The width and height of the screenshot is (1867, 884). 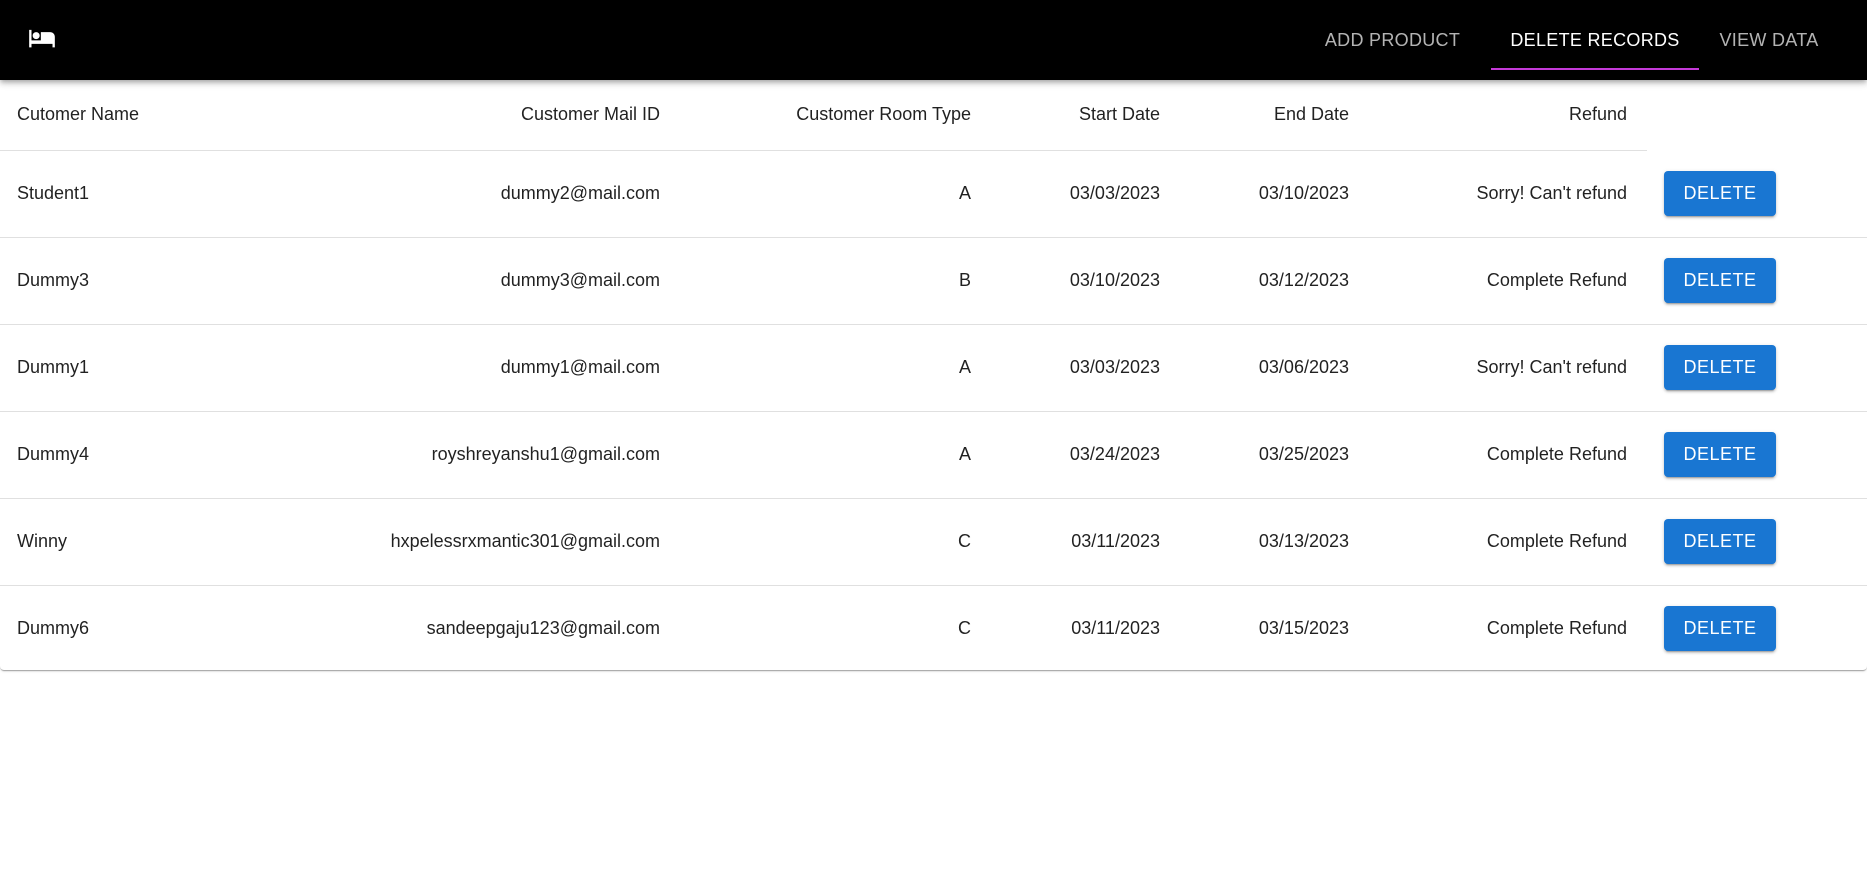 I want to click on cell-customer-name: Winny, so click(x=114, y=542).